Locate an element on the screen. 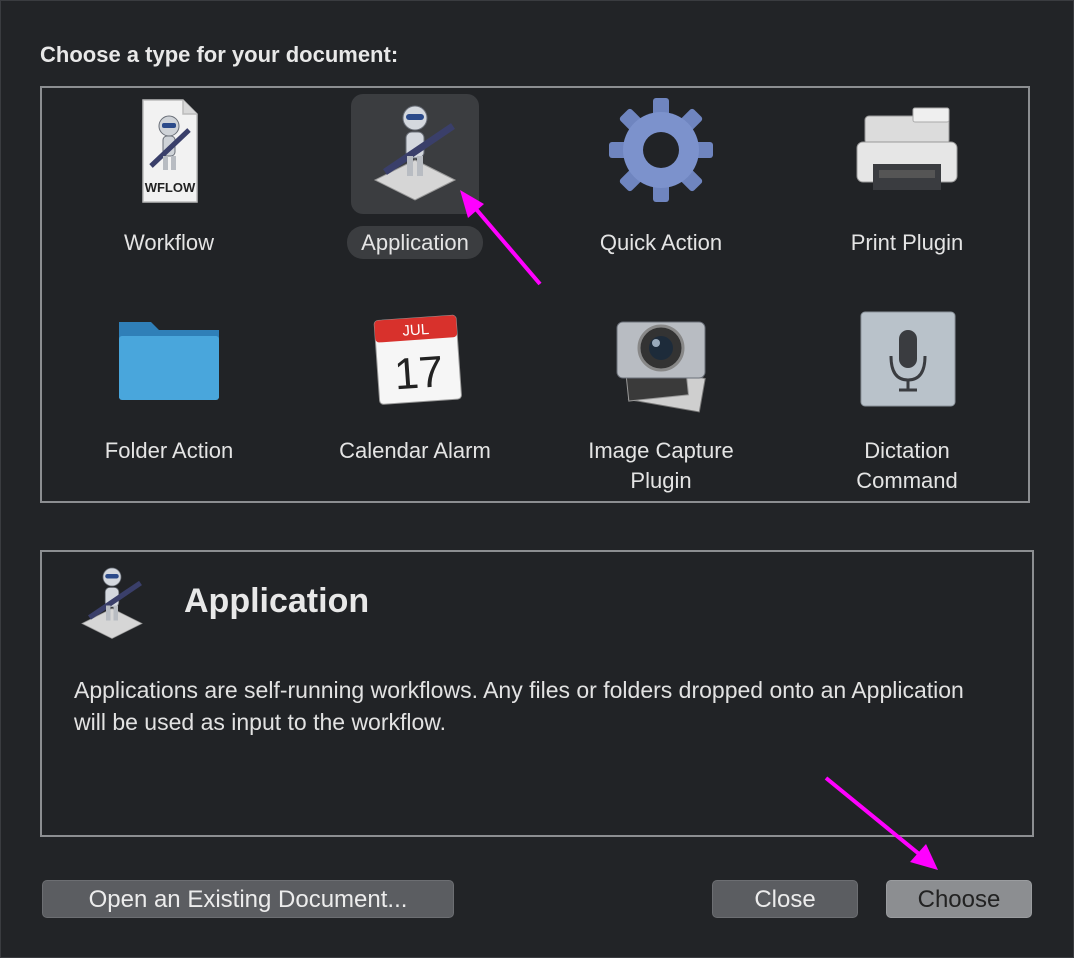  type-image-capture-plugin: Image Capture Plugin is located at coordinates (661, 397).